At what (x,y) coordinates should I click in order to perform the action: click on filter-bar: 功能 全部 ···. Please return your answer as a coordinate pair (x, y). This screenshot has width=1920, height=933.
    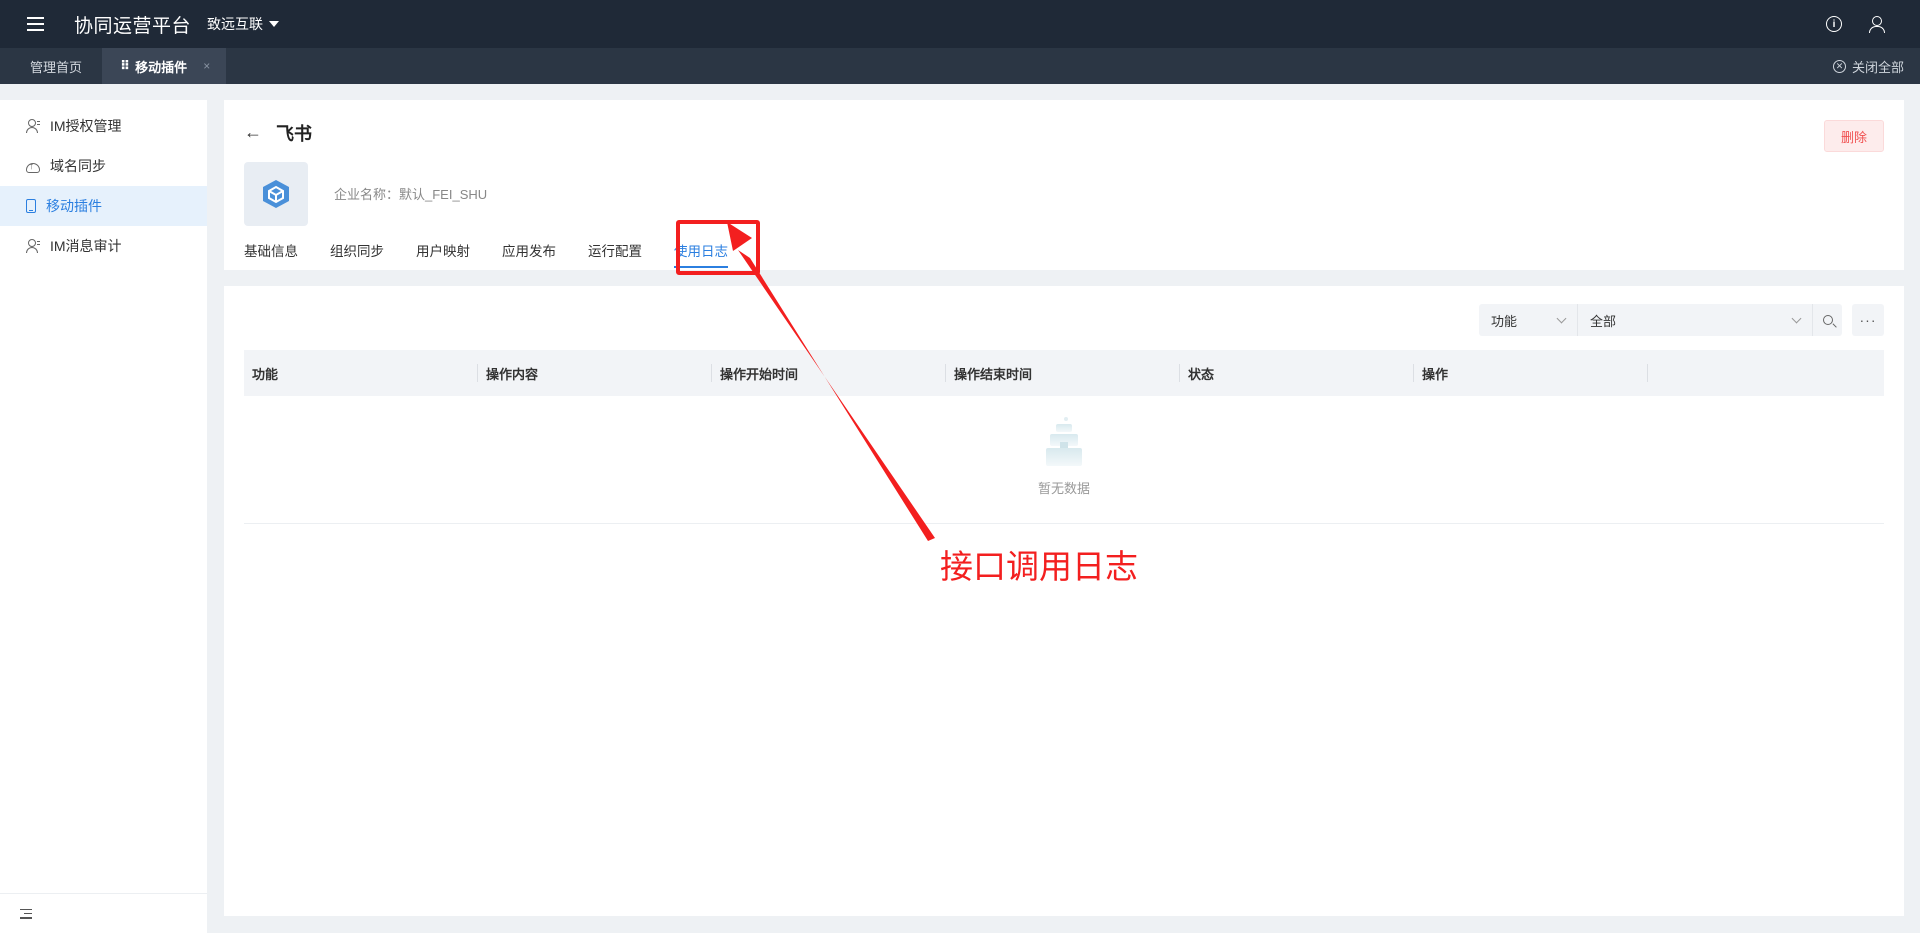
    Looking at the image, I should click on (1681, 320).